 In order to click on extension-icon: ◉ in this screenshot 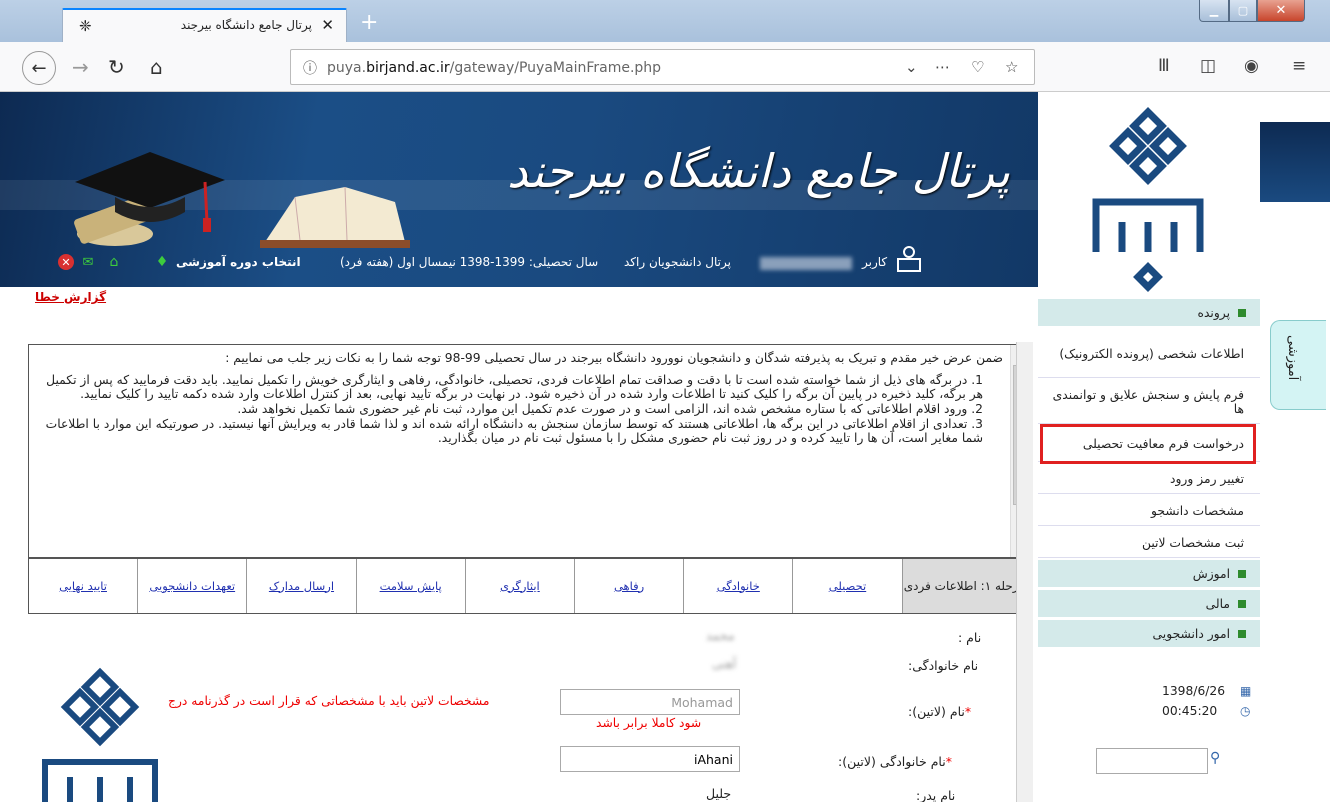, I will do `click(1251, 66)`.